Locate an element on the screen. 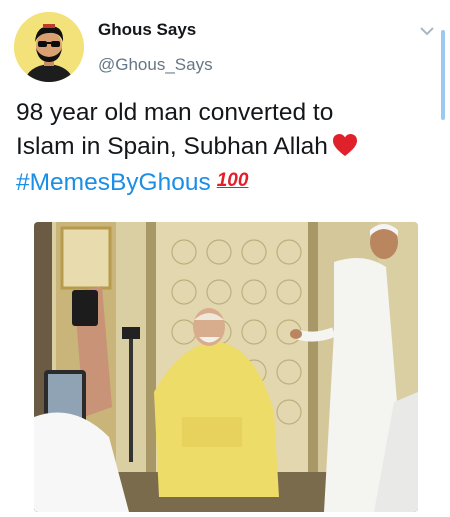 Image resolution: width=450 pixels, height=517 pixels. hundred-points-icon: 100 is located at coordinates (232, 180).